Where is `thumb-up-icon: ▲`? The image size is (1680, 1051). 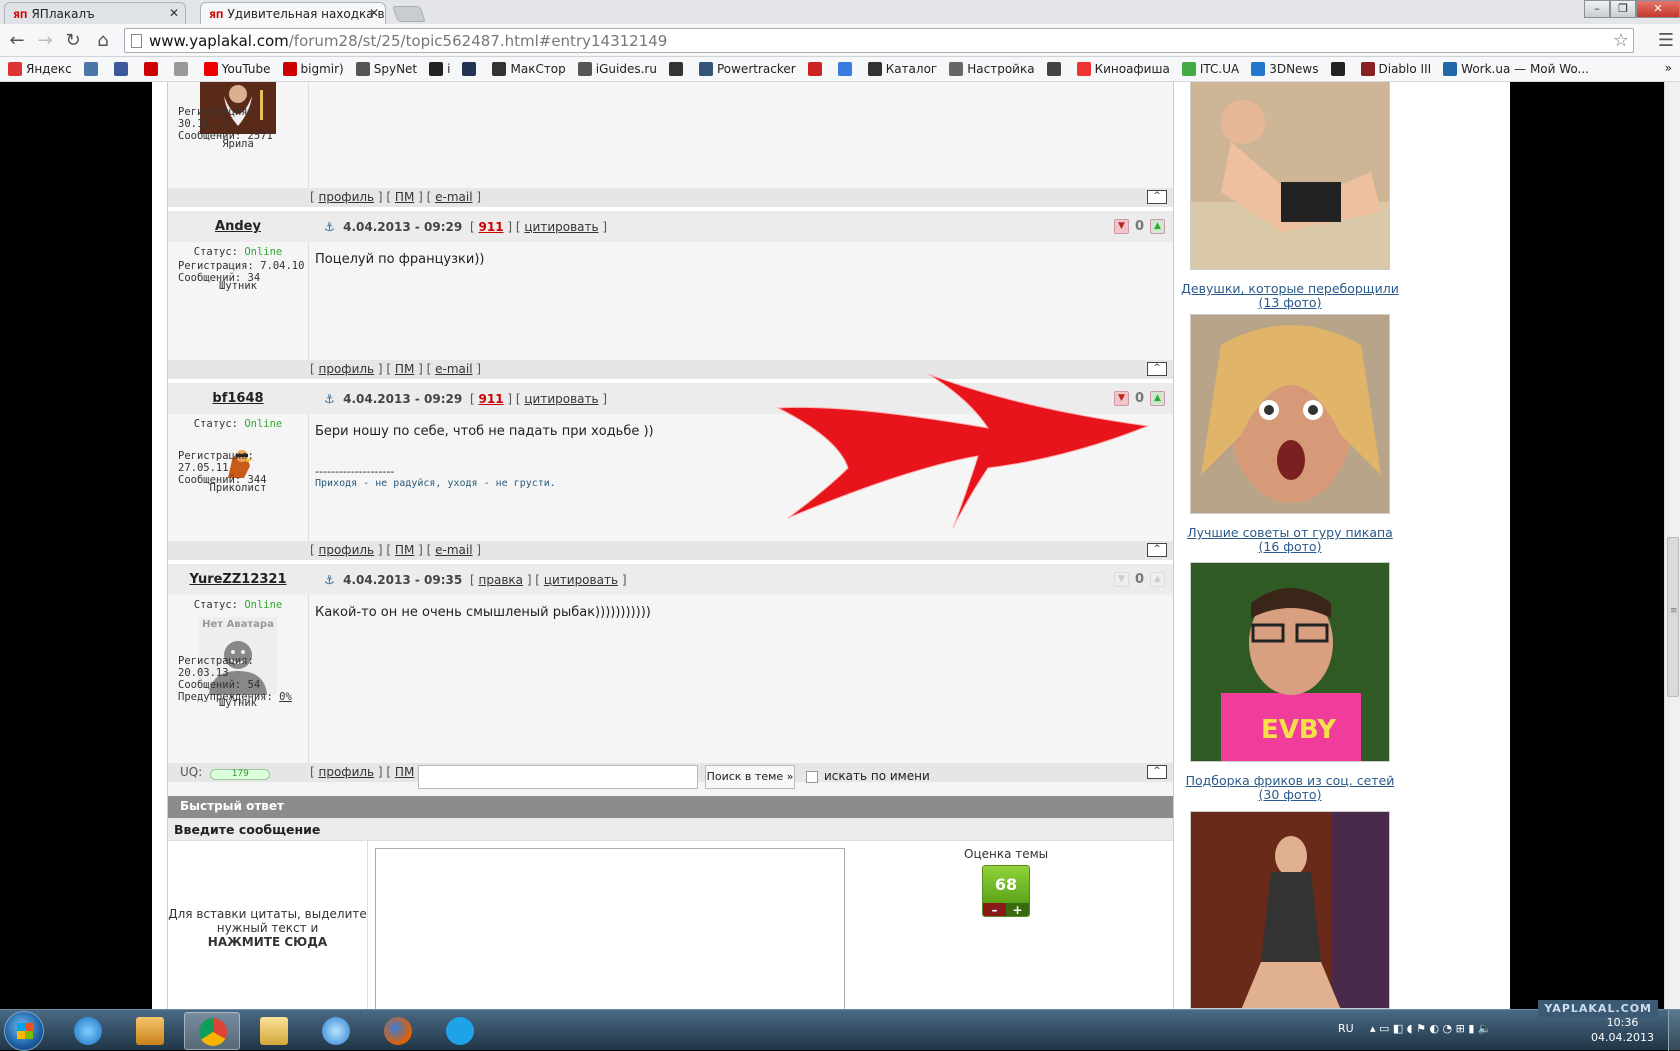 thumb-up-icon: ▲ is located at coordinates (1157, 226).